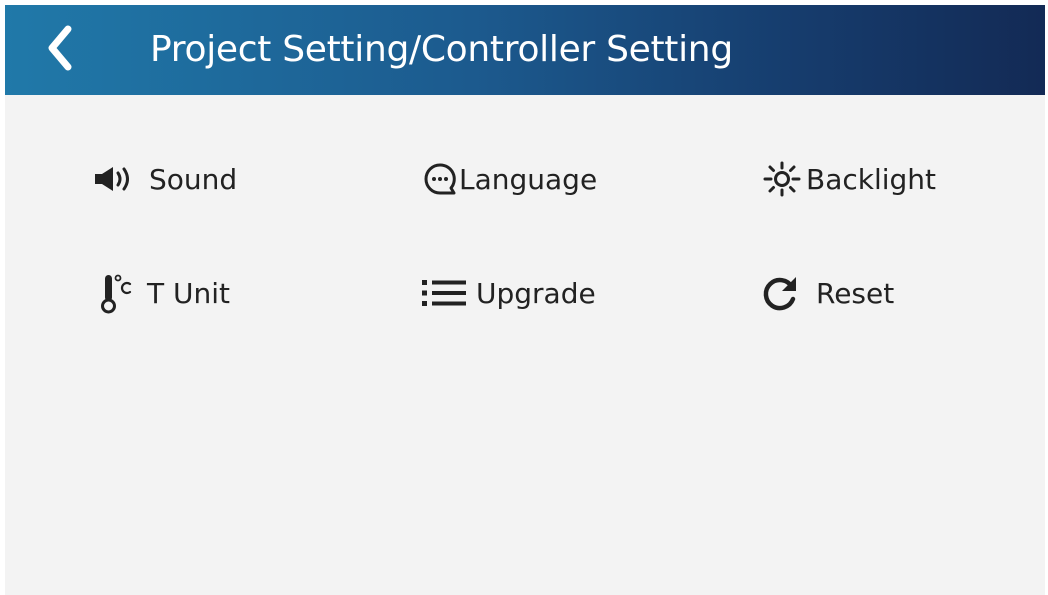  Describe the element at coordinates (193, 179) in the screenshot. I see `sound-label: Sound` at that location.